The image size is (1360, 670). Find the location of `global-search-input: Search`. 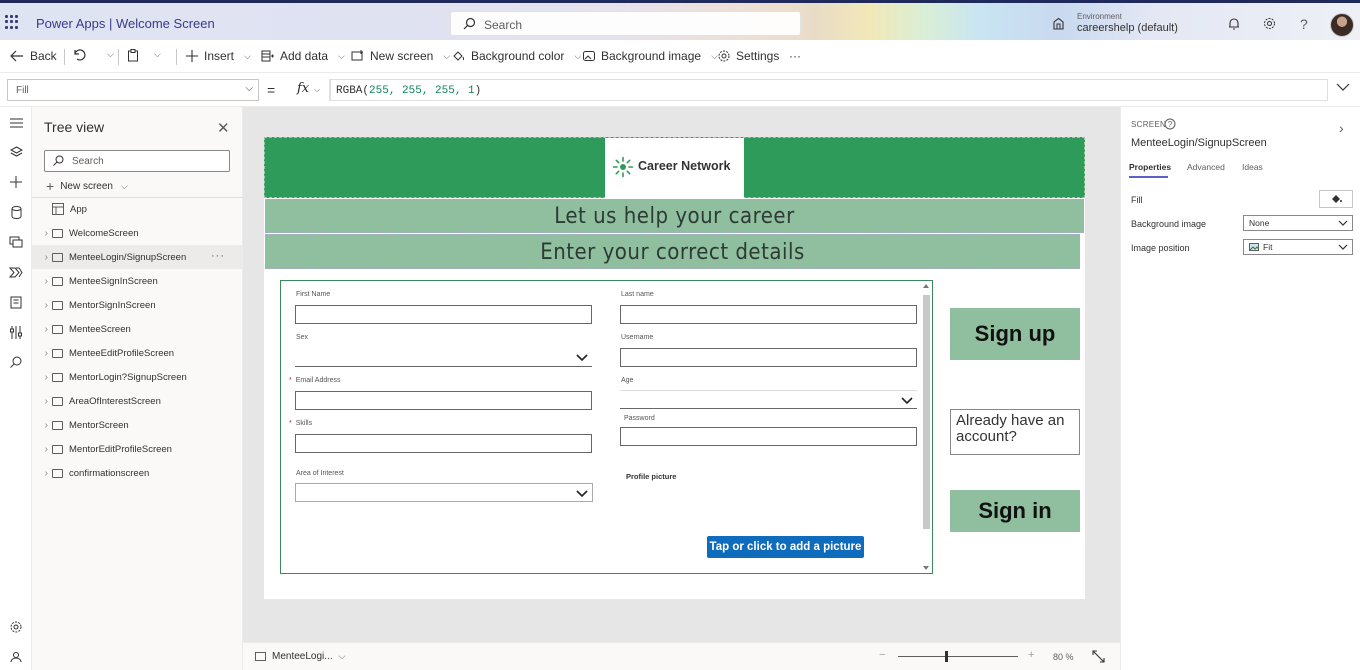

global-search-input: Search is located at coordinates (625, 23).